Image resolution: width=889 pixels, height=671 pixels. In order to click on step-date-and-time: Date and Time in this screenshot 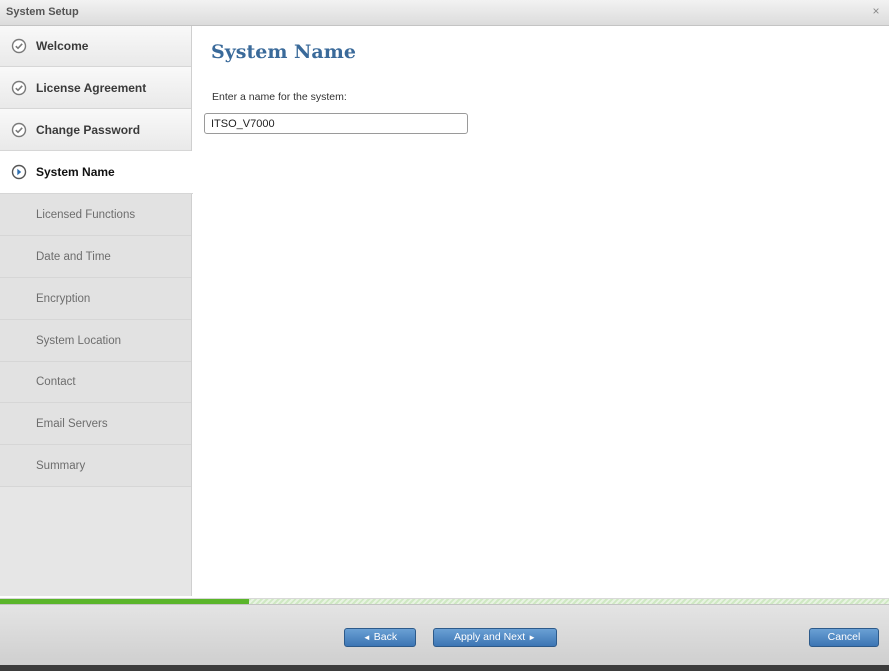, I will do `click(95, 257)`.